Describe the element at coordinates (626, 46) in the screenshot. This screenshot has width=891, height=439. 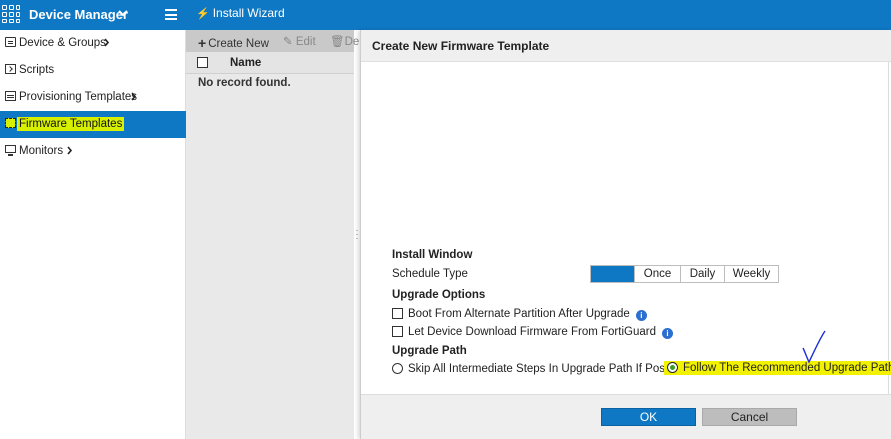
I see `dialog-header: Create New Firmware Template` at that location.